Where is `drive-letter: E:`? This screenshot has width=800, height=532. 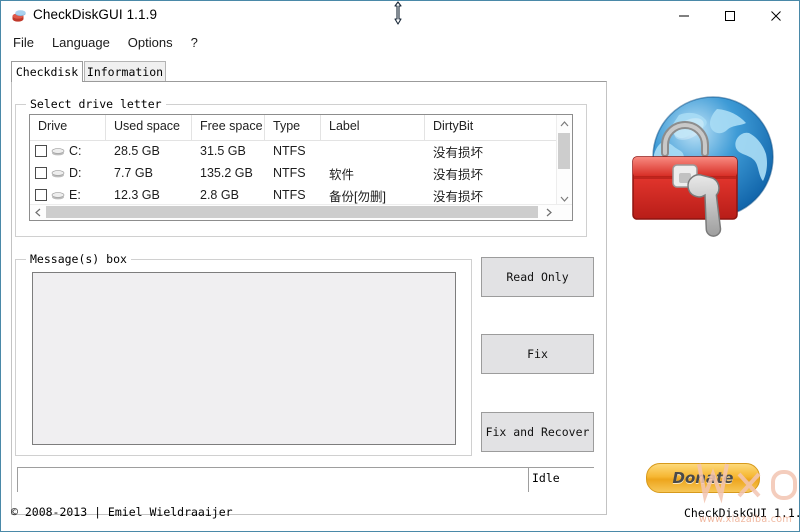
drive-letter: E: is located at coordinates (75, 195).